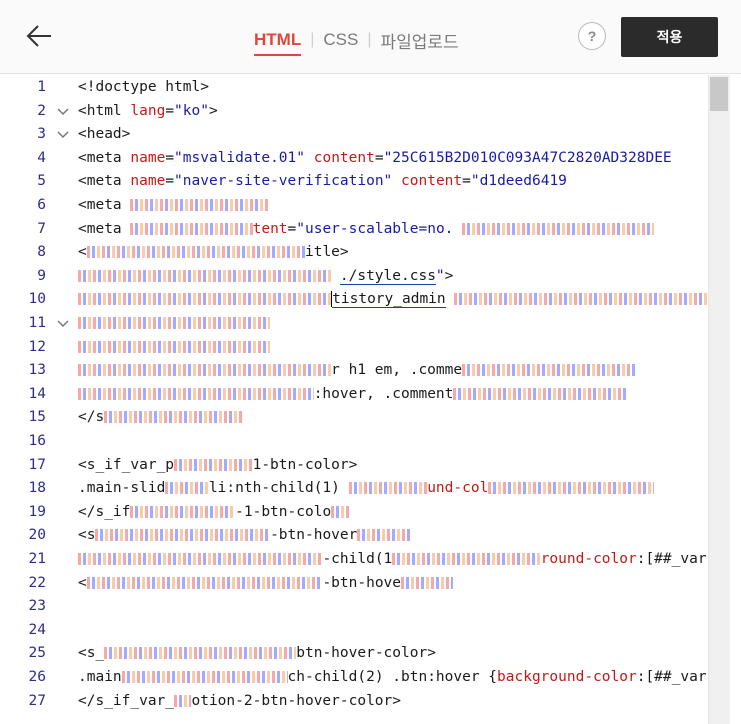 This screenshot has height=724, width=741. What do you see at coordinates (174, 205) in the screenshot?
I see `code-line: <meta` at bounding box center [174, 205].